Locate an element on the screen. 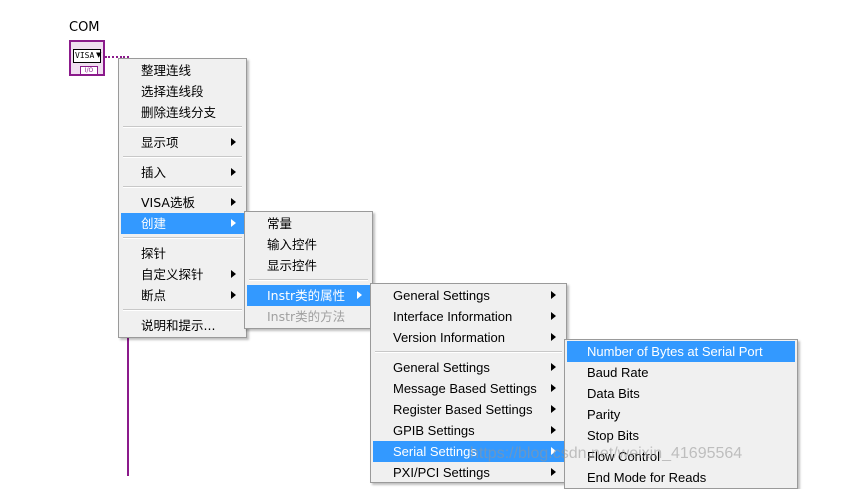  menu-item-label: 创建 is located at coordinates (154, 223).